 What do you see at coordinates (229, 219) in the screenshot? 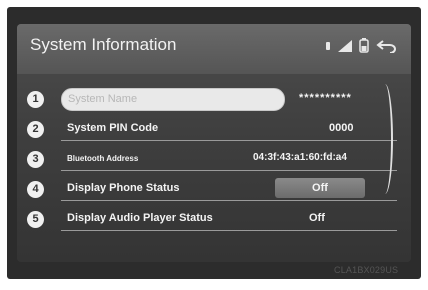
I see `row-display-audio-player-status: Display Audio Player Status Off` at bounding box center [229, 219].